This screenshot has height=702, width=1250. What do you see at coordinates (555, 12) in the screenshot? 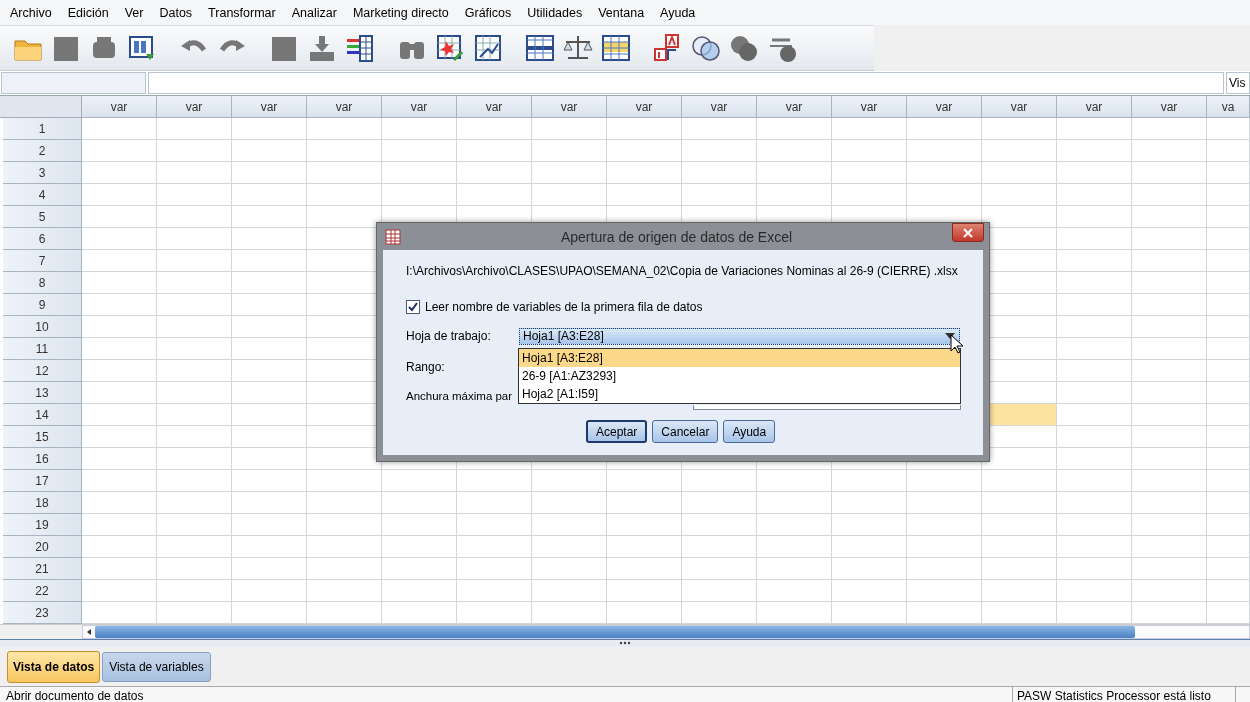
I see `menu-item: Utilidades` at bounding box center [555, 12].